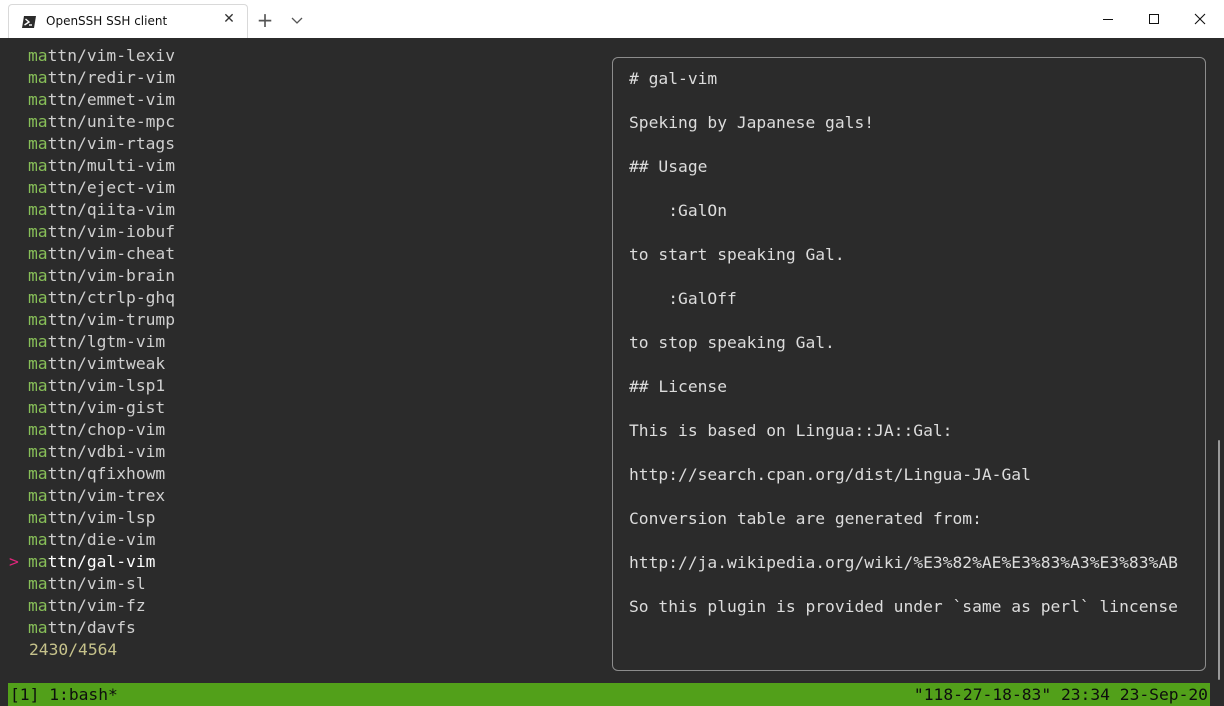 The image size is (1224, 706). What do you see at coordinates (673, 78) in the screenshot?
I see `preview-line: # gal-vim` at bounding box center [673, 78].